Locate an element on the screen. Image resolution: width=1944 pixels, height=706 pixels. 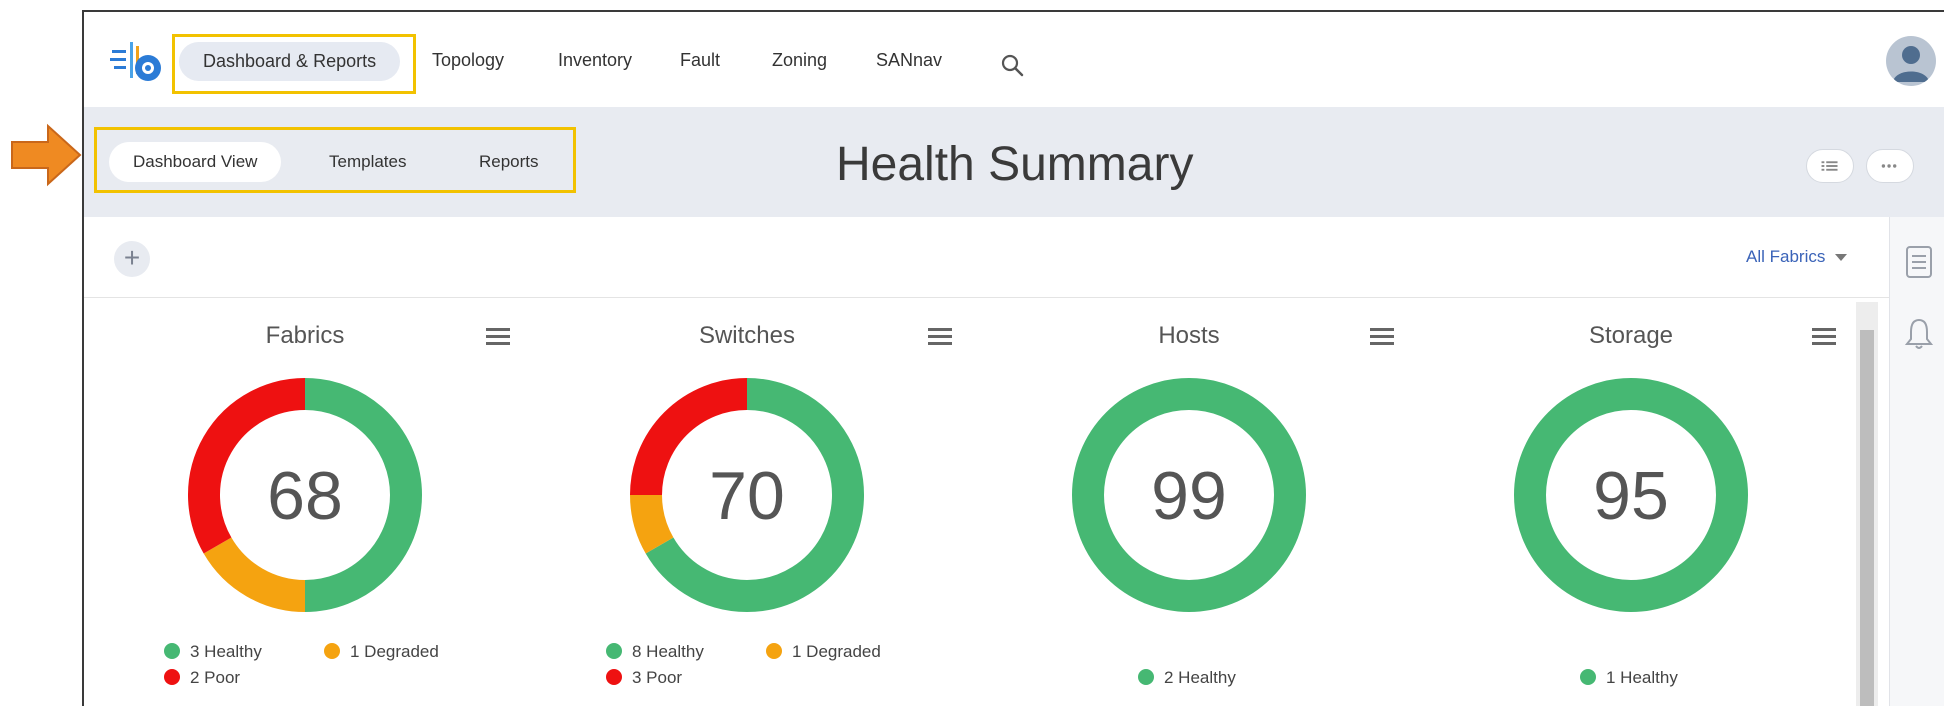
card-title: Storage is located at coordinates (1631, 335).